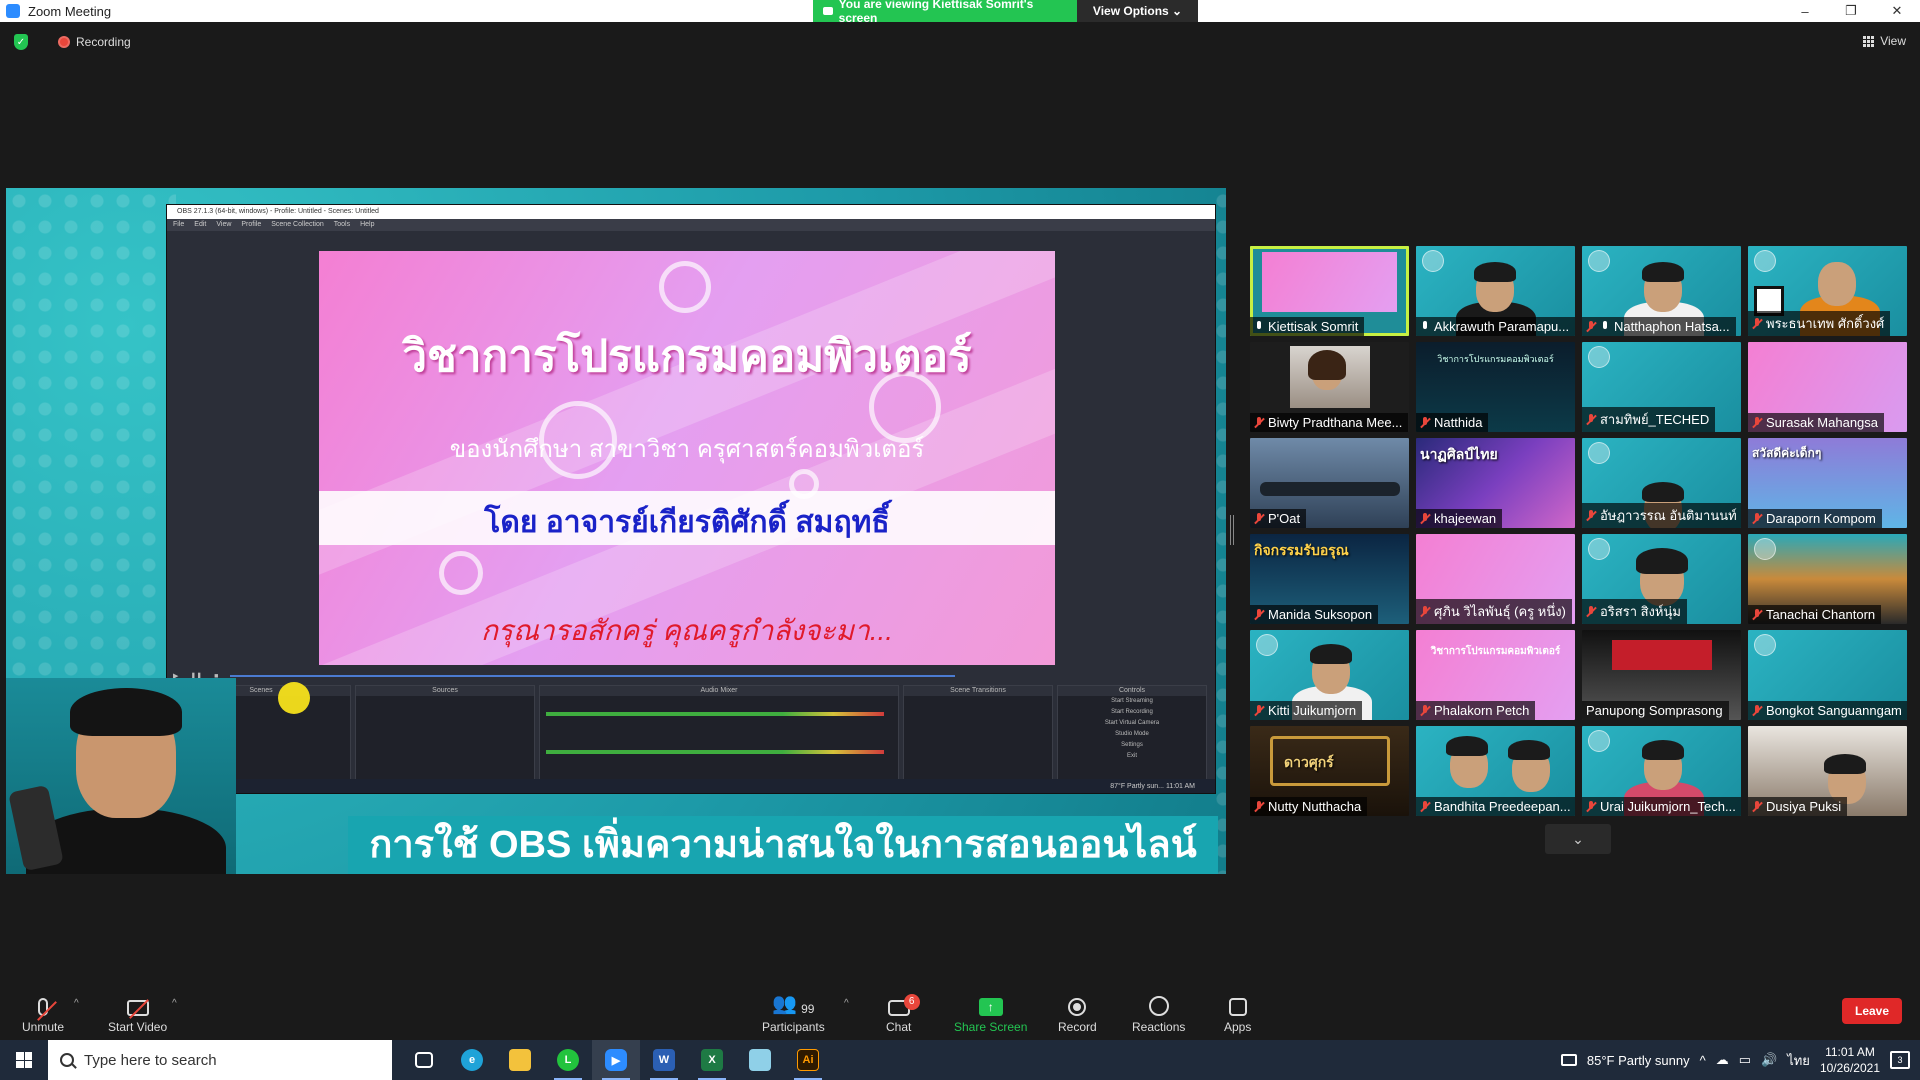  What do you see at coordinates (719, 733) in the screenshot?
I see `obs-dock-audio-mixer: Audio Mixer` at bounding box center [719, 733].